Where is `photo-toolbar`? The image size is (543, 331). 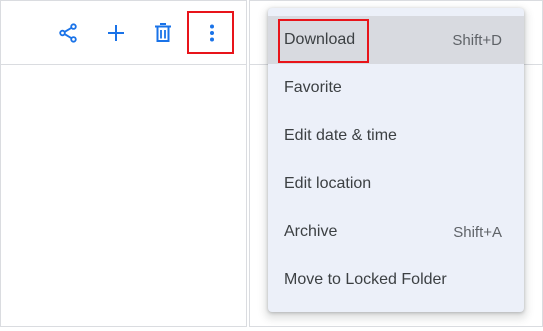
photo-toolbar is located at coordinates (123, 33).